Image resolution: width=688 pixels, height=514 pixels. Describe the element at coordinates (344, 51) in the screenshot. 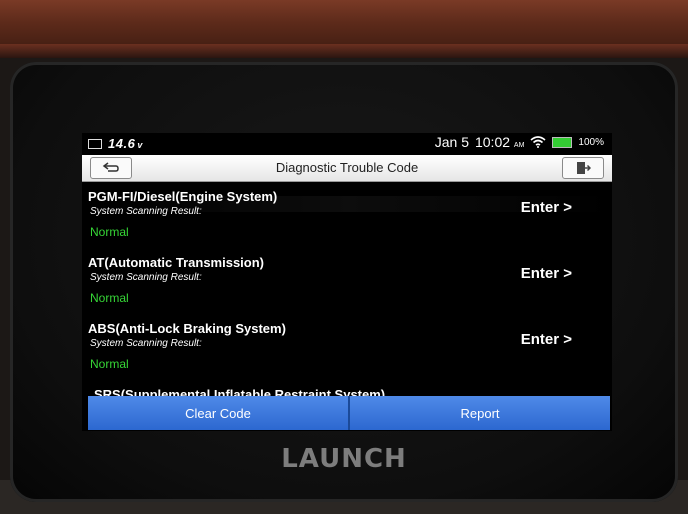

I see `wood-edge` at that location.